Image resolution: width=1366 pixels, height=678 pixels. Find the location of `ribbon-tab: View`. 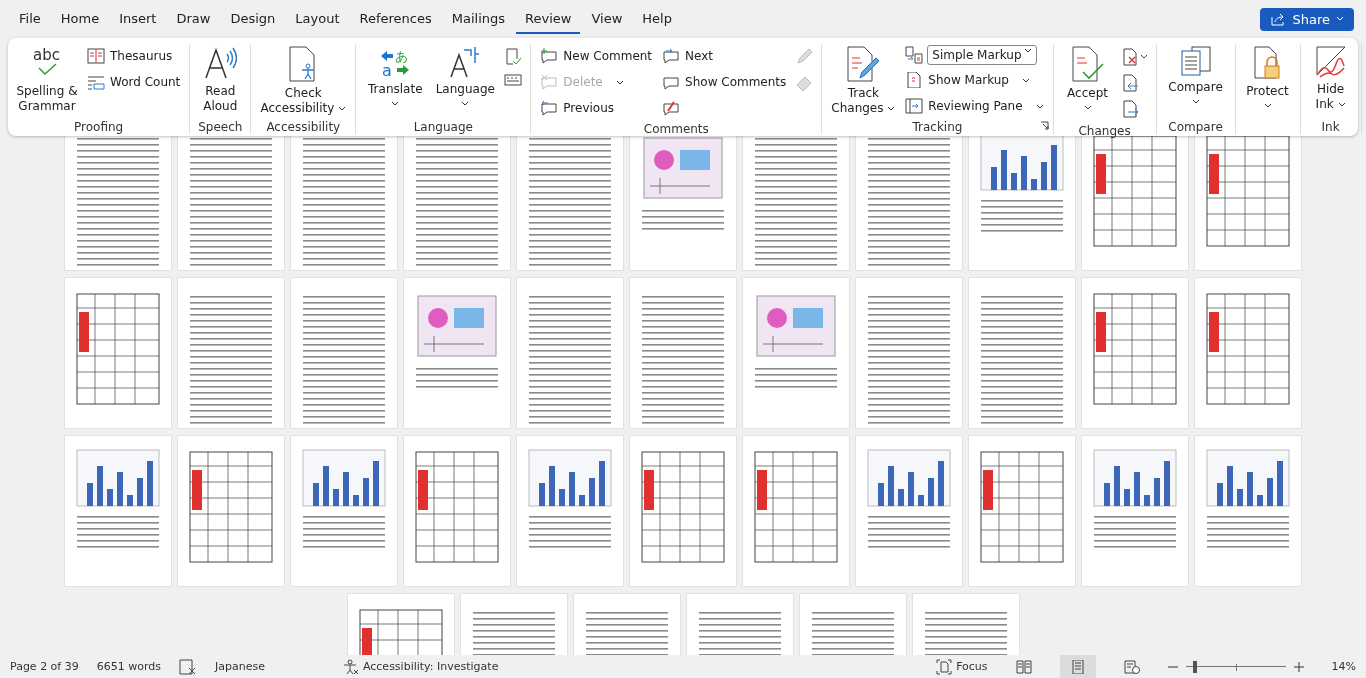

ribbon-tab: View is located at coordinates (607, 19).